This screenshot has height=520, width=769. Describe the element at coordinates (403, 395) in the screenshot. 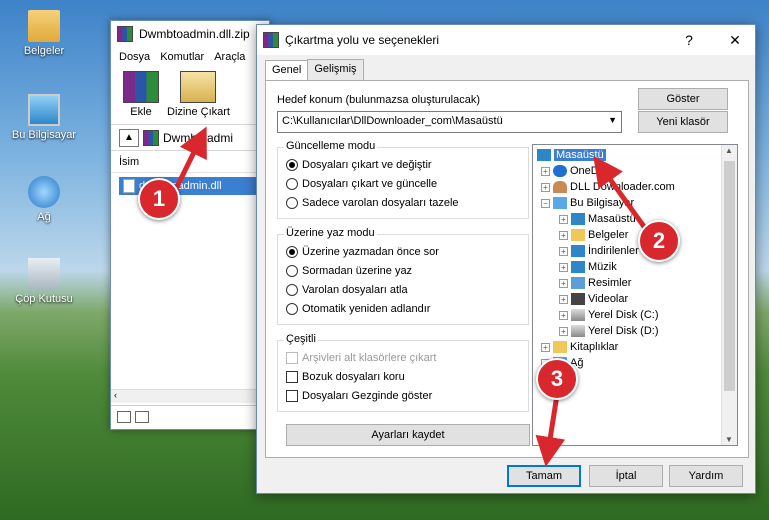

I see `misc-option-show-explorer: Dosyaları Gezginde göster` at that location.